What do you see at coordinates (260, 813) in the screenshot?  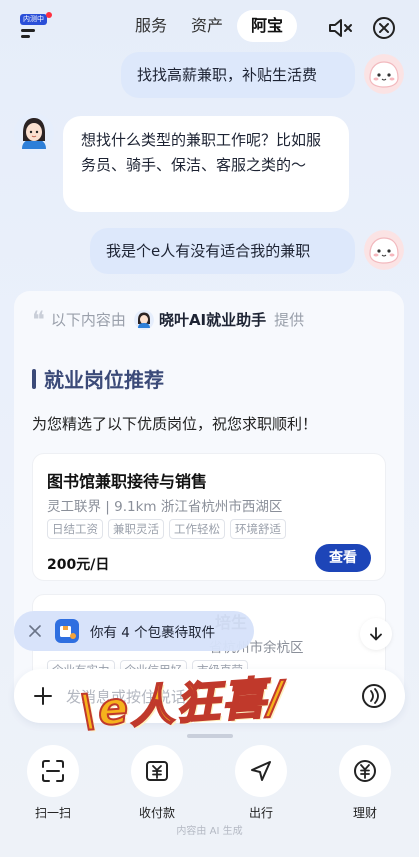 I see `quick-action-label: 出行` at bounding box center [260, 813].